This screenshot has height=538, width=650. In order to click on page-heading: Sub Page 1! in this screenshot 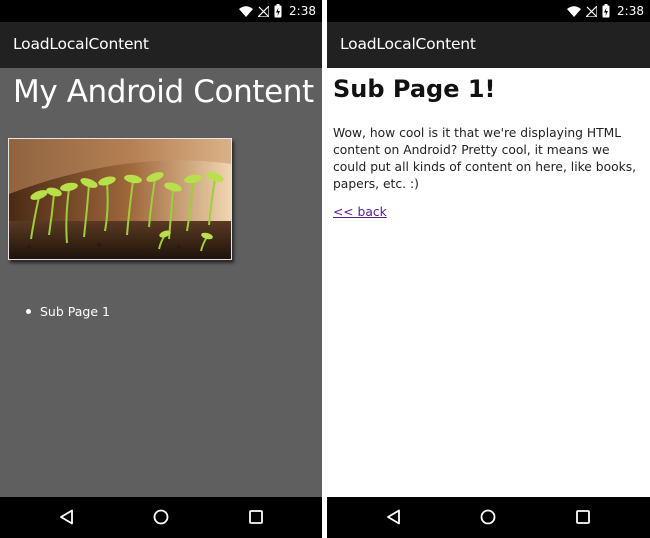, I will do `click(414, 89)`.